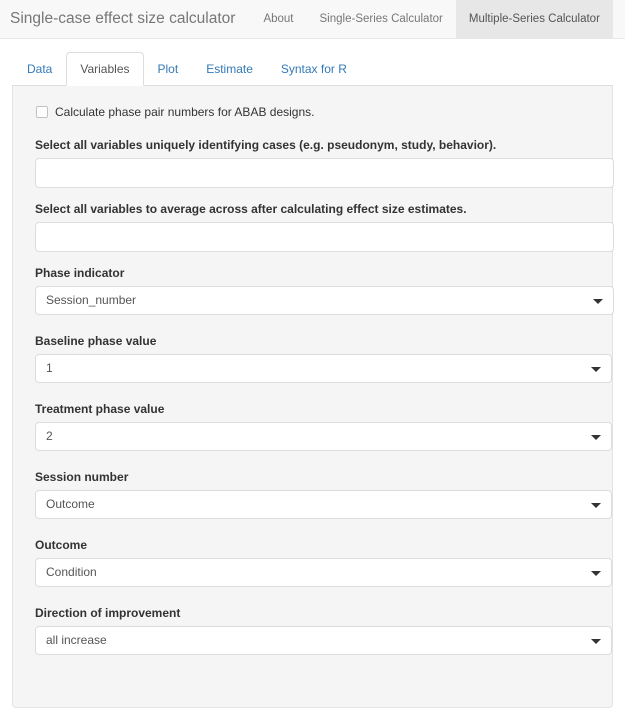 The width and height of the screenshot is (625, 722). Describe the element at coordinates (278, 19) in the screenshot. I see `nav-item-about: About` at that location.